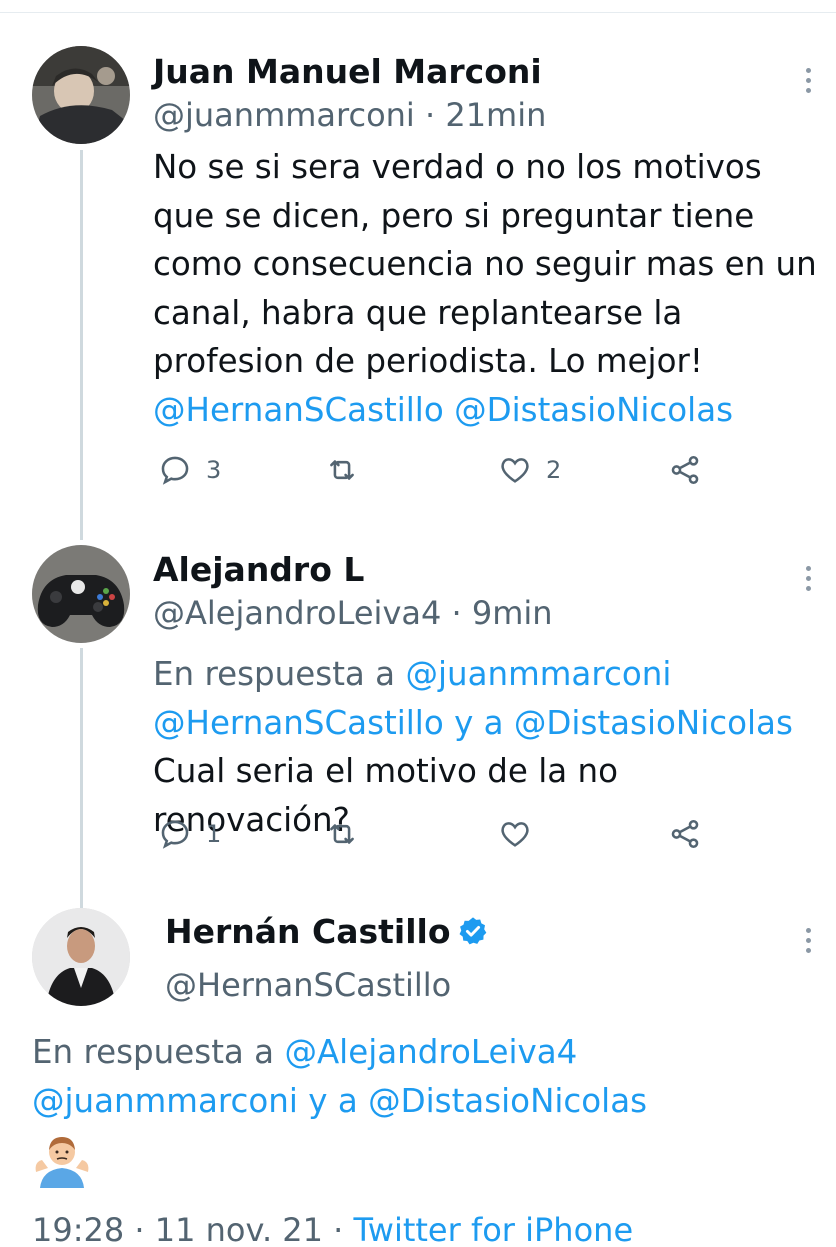 This screenshot has height=1247, width=836. Describe the element at coordinates (495, 115) in the screenshot. I see `time: 21min` at that location.